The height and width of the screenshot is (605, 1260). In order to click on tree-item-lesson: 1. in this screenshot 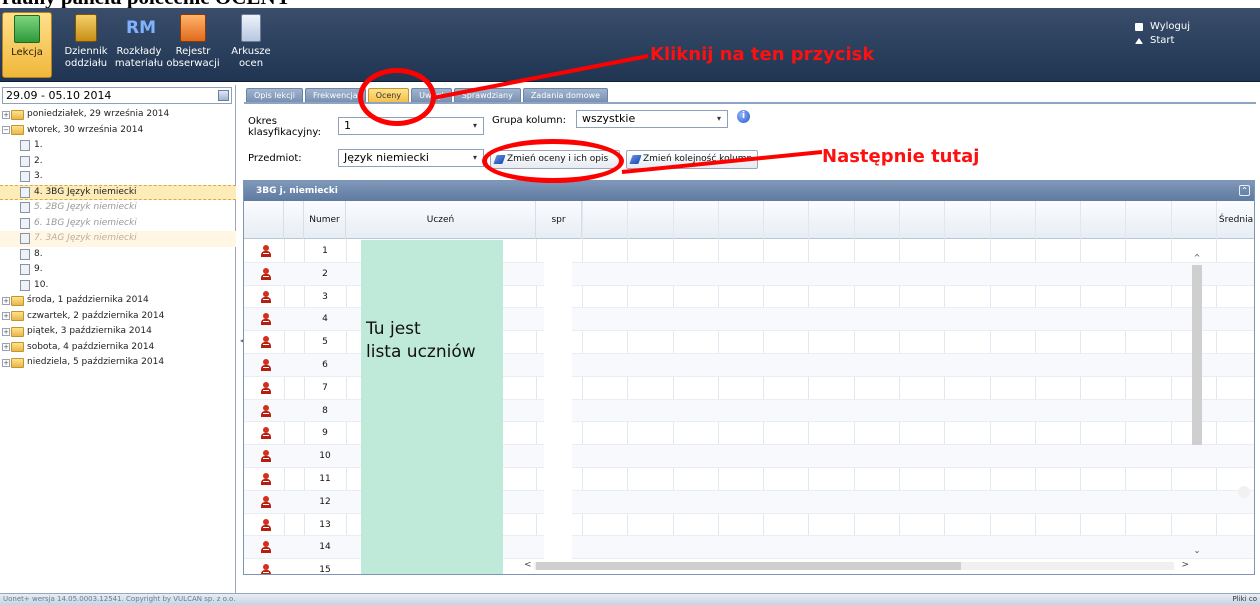, I will do `click(118, 146)`.